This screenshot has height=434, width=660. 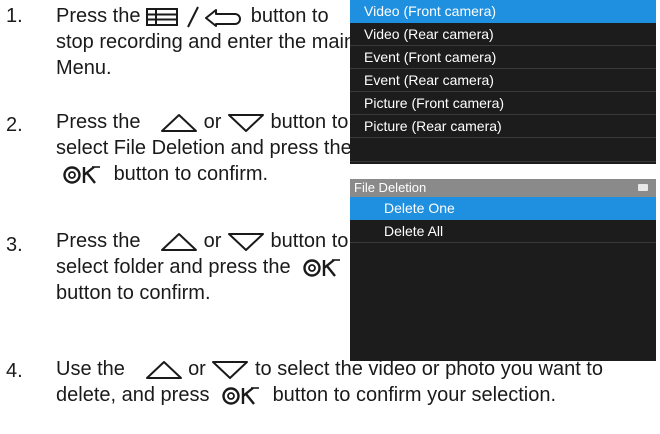 What do you see at coordinates (503, 208) in the screenshot?
I see `menu-item-delete-one: Delete One` at bounding box center [503, 208].